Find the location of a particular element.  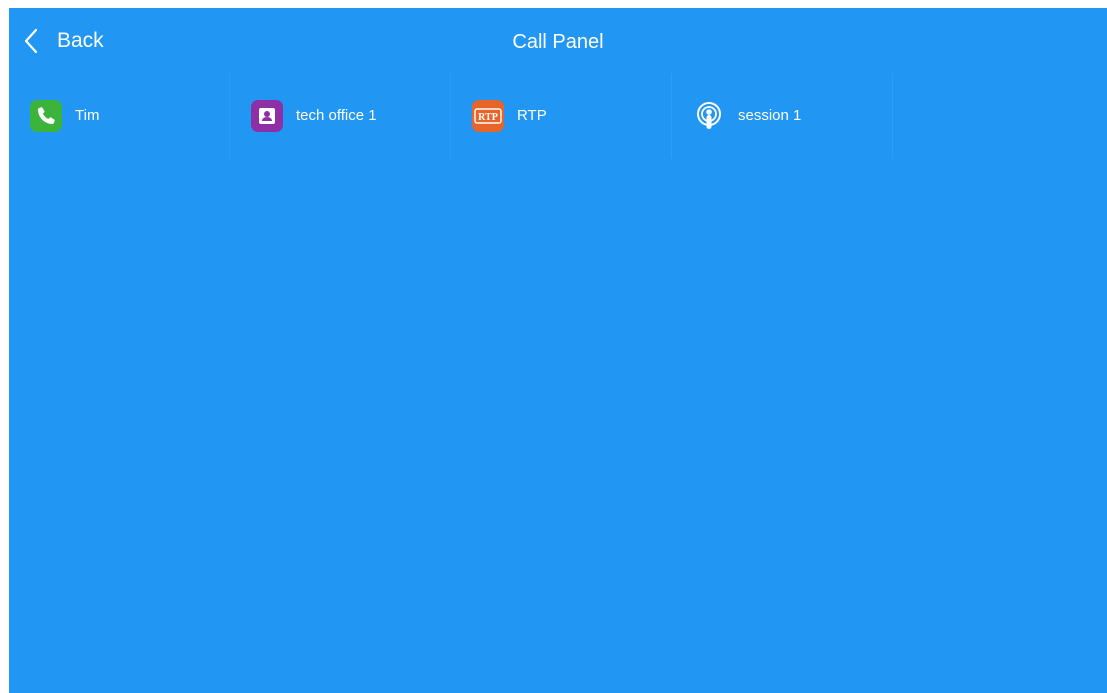

call-item-rtp: RTP RTP is located at coordinates (561, 116).